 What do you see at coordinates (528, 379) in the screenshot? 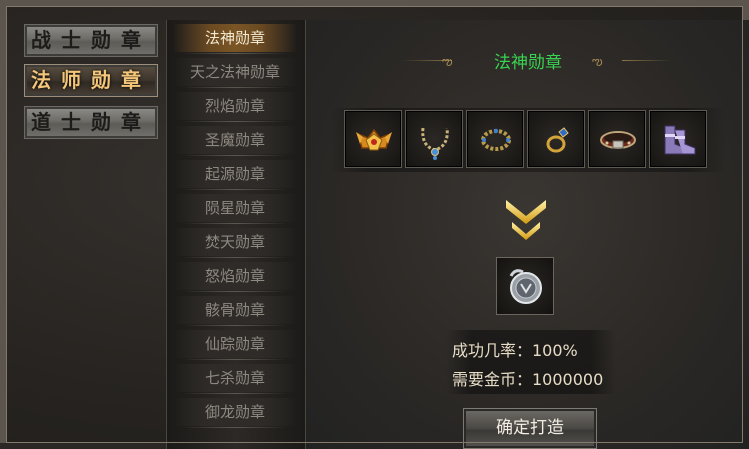
I see `gold-required-text: 需要金币：1000000` at bounding box center [528, 379].